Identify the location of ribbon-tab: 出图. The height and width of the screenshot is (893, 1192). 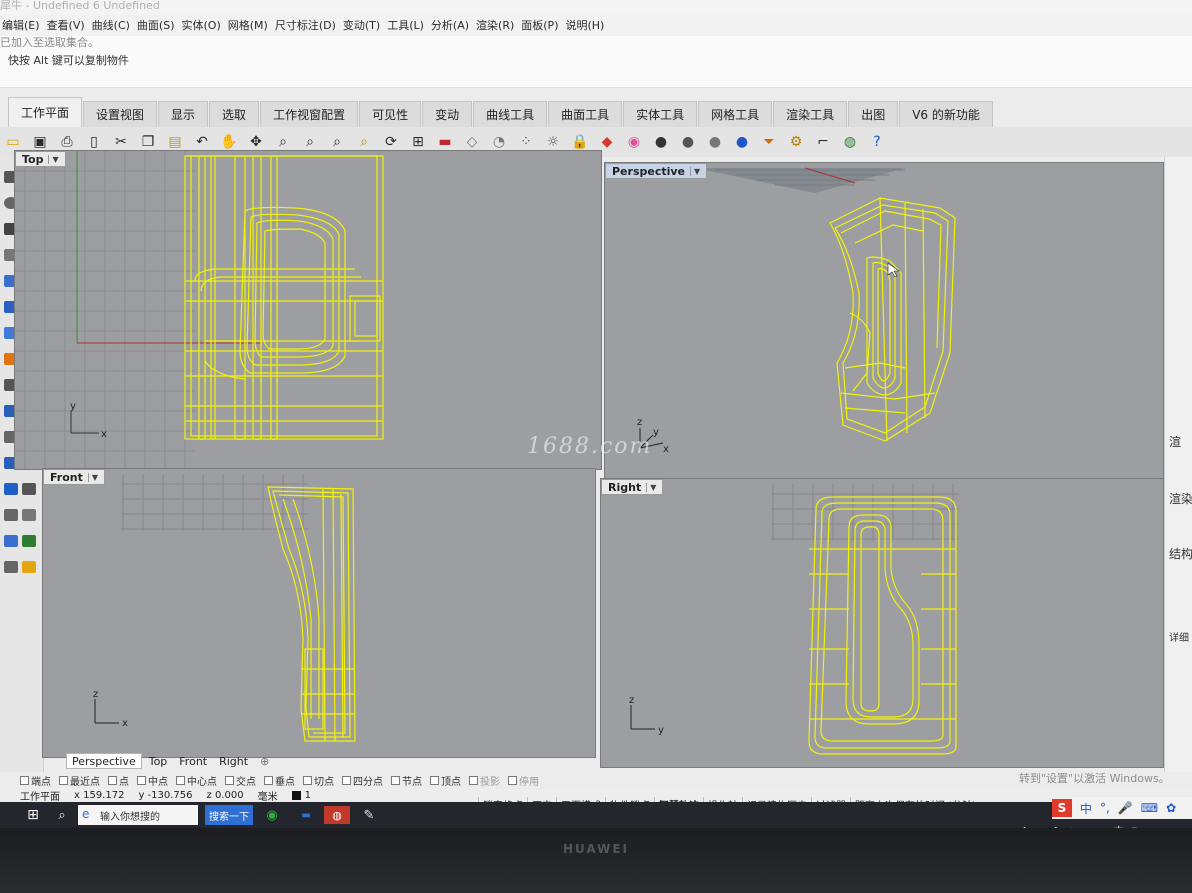
(873, 114).